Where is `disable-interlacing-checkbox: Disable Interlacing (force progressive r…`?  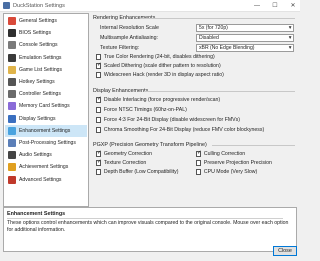 disable-interlacing-checkbox: Disable Interlacing (force progressive r… is located at coordinates (158, 99).